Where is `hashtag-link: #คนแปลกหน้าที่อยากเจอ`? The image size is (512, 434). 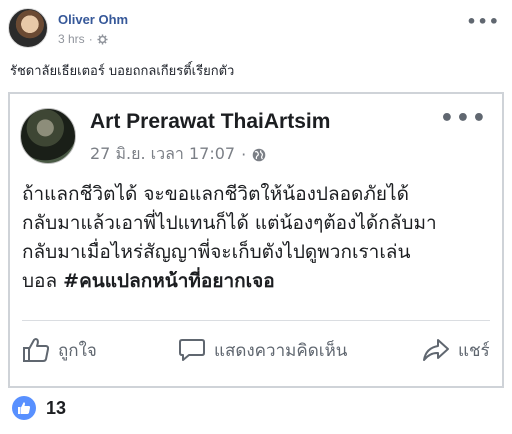 hashtag-link: #คนแปลกหน้าที่อยากเจอ is located at coordinates (169, 281).